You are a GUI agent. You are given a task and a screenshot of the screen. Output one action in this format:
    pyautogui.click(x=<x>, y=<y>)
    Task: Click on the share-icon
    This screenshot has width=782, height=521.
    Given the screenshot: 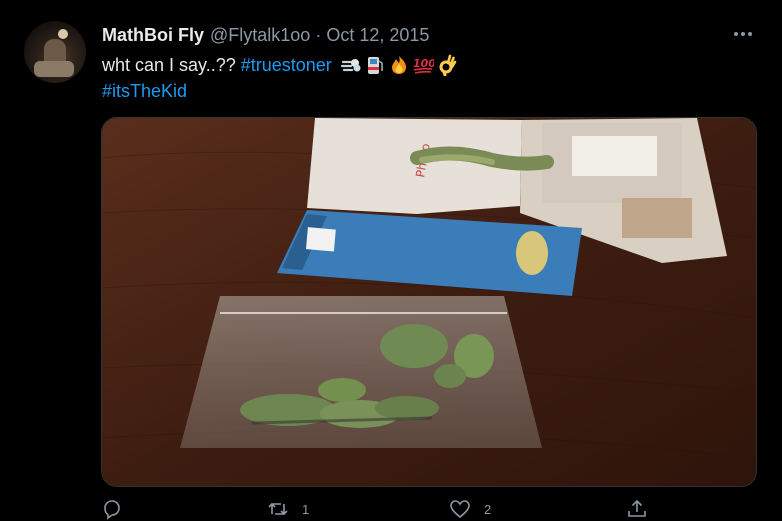 What is the action you would take?
    pyautogui.click(x=637, y=508)
    